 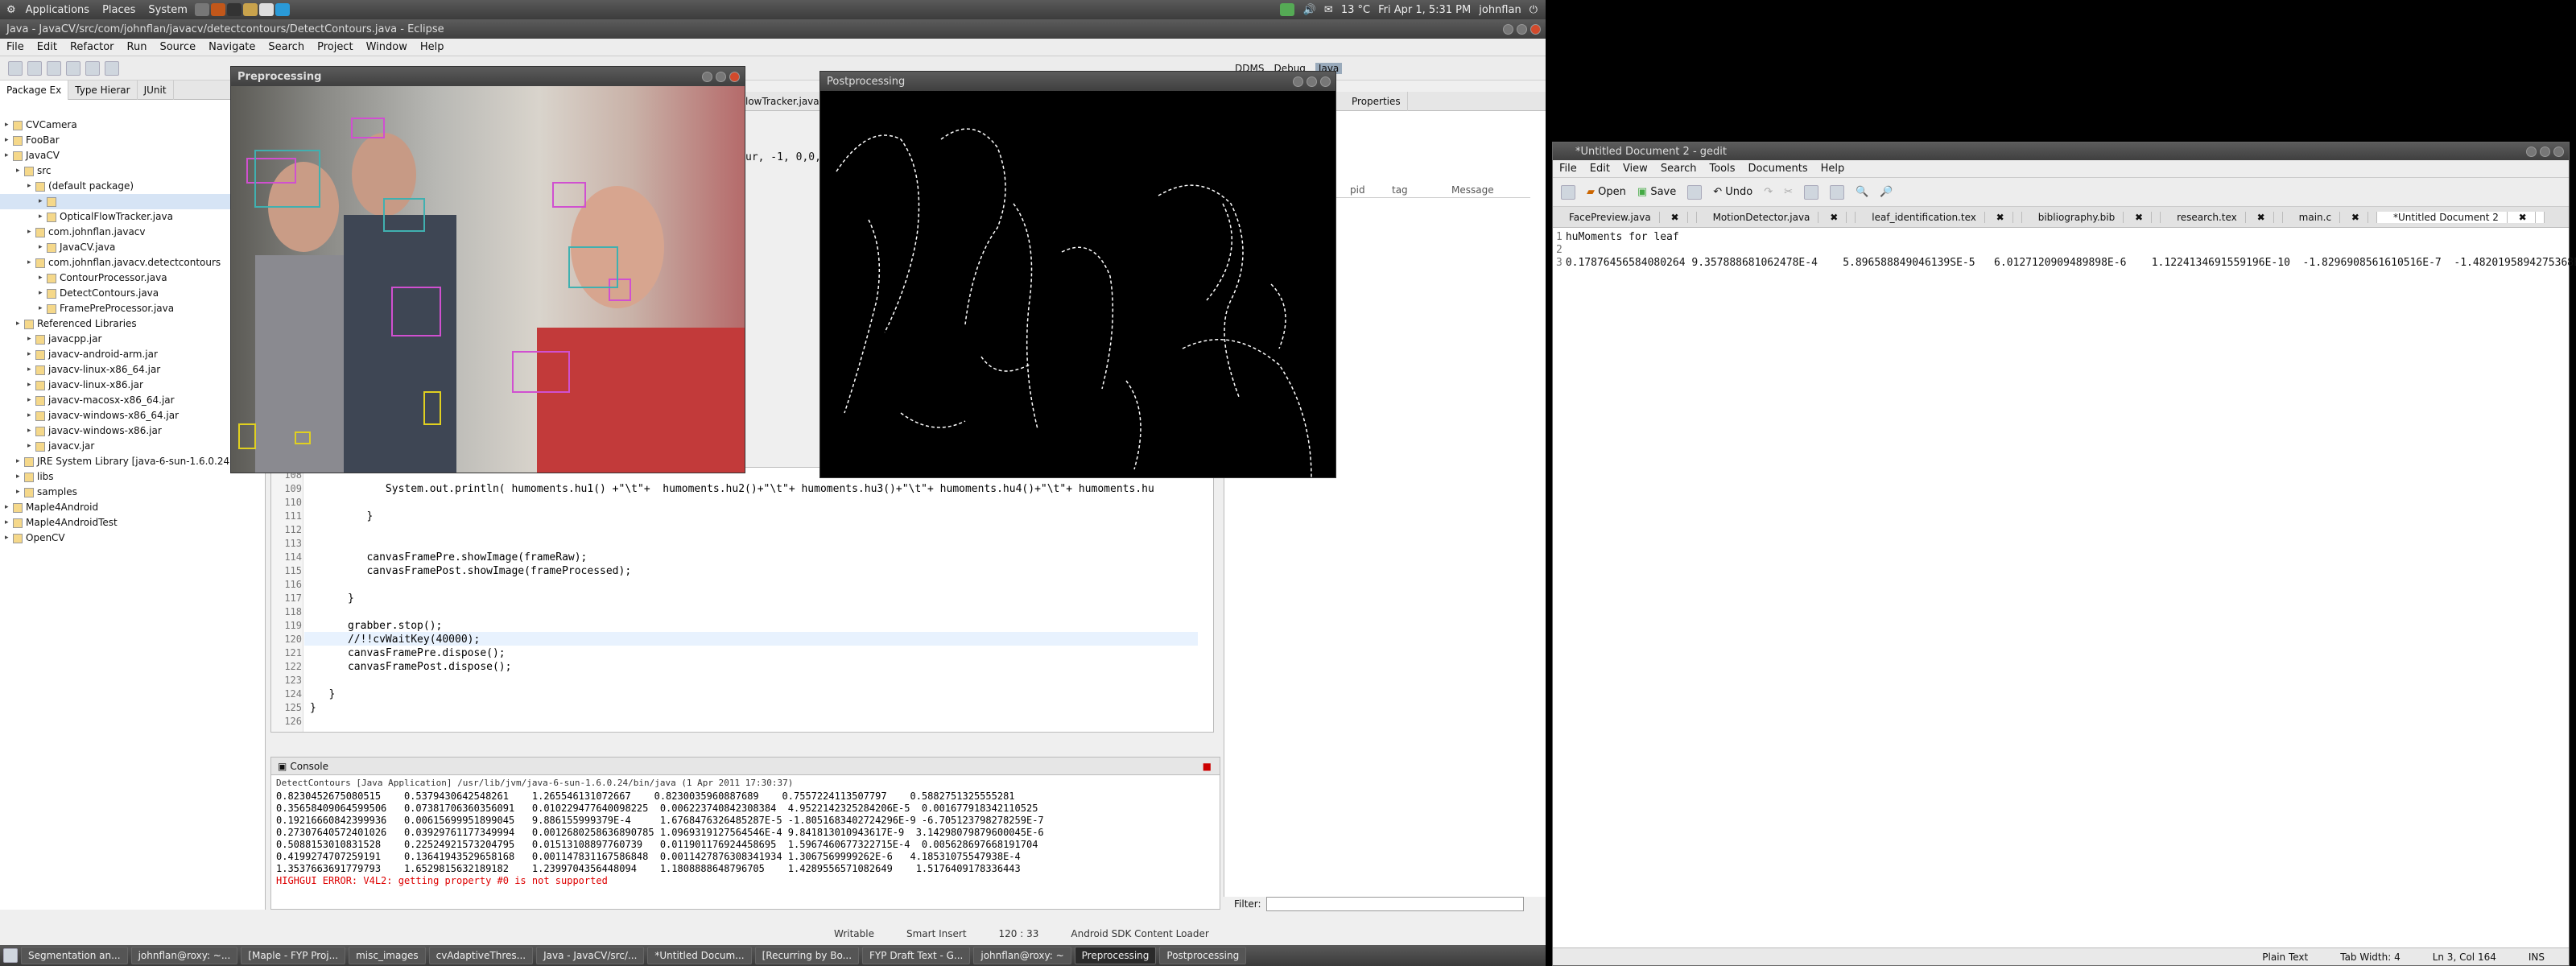 What do you see at coordinates (250, 9) in the screenshot?
I see `folder-icon` at bounding box center [250, 9].